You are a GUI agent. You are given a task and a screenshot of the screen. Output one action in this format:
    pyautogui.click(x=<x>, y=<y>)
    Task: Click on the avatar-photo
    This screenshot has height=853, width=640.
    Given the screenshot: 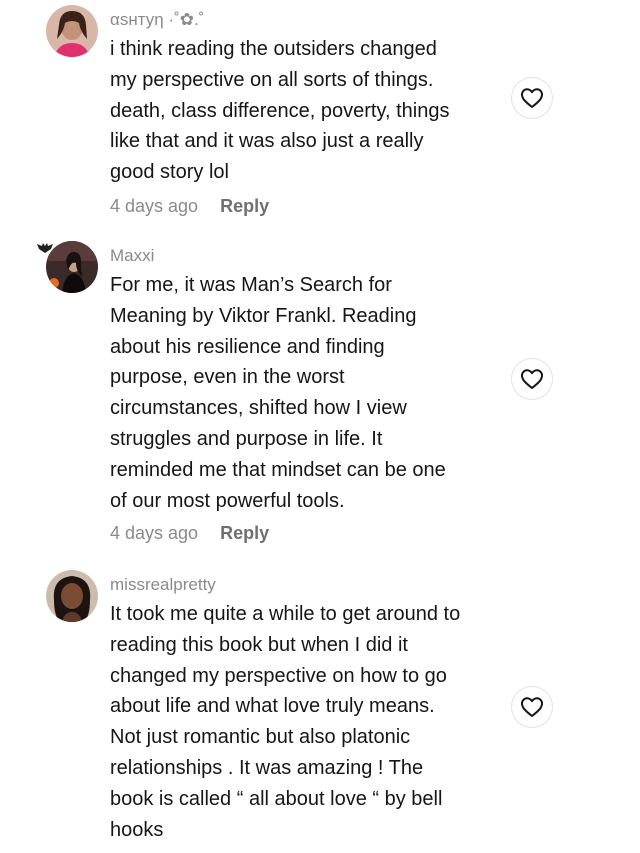 What is the action you would take?
    pyautogui.click(x=72, y=596)
    